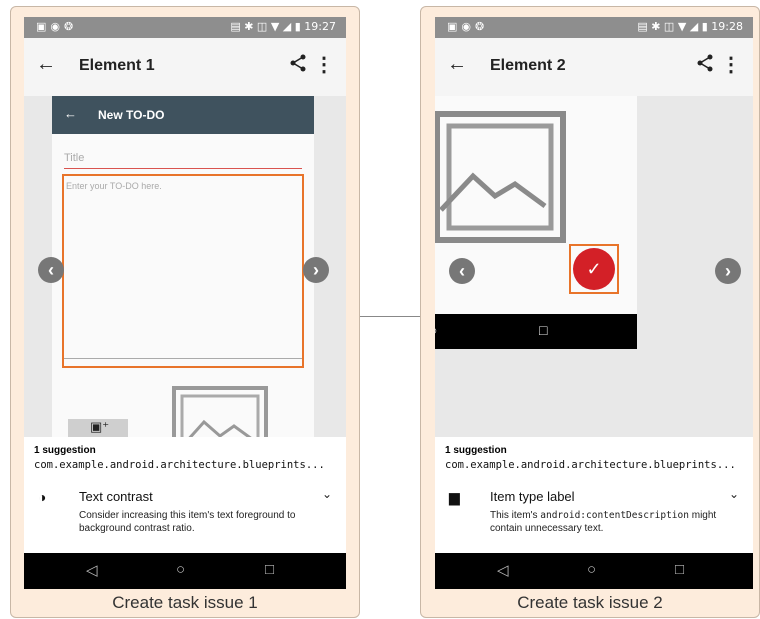 The height and width of the screenshot is (619, 760). Describe the element at coordinates (389, 316) in the screenshot. I see `connector-line` at that location.